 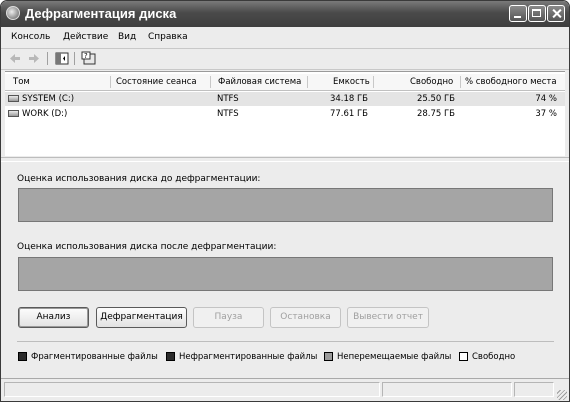 I want to click on contiguous-swatch, so click(x=170, y=356).